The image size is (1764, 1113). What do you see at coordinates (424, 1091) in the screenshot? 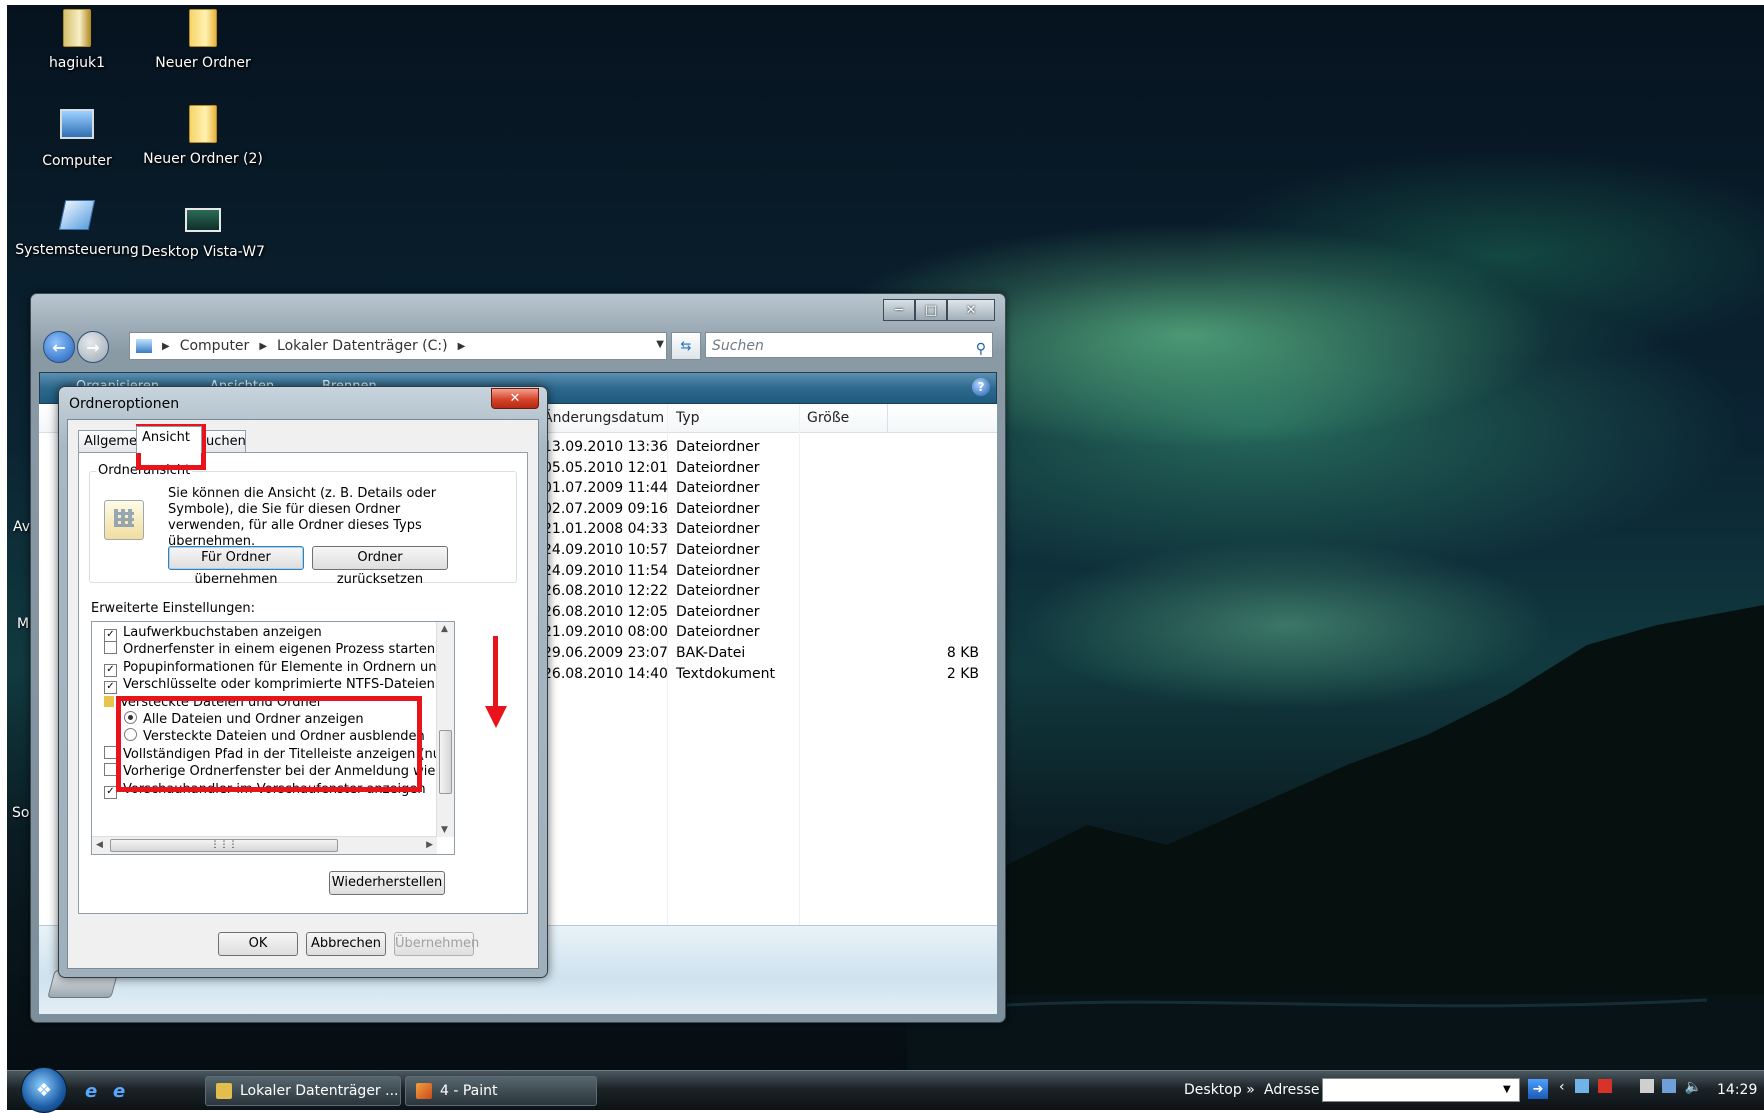
I see `paint-icon` at bounding box center [424, 1091].